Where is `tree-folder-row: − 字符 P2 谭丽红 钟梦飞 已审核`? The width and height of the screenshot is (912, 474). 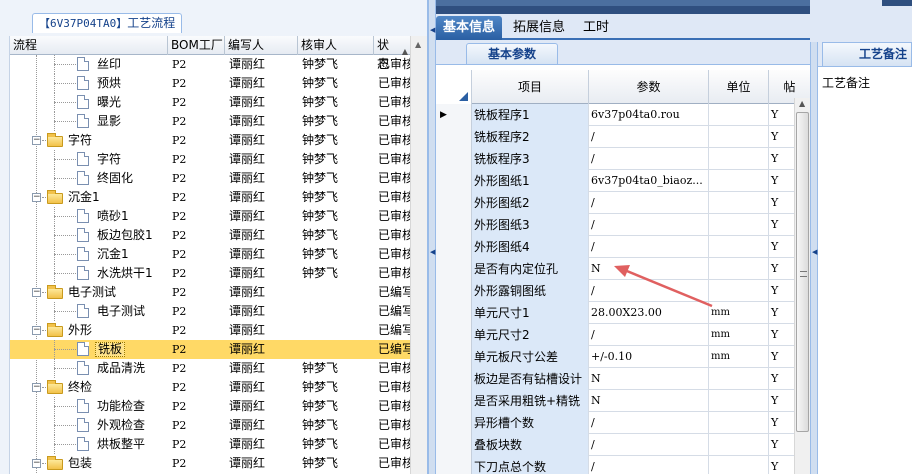
tree-folder-row: − 字符 P2 谭丽红 钟梦飞 已审核 is located at coordinates (210, 140).